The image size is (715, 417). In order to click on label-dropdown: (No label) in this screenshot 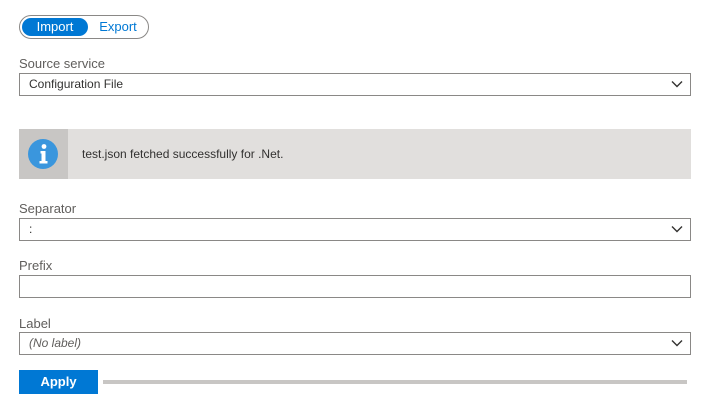, I will do `click(355, 343)`.